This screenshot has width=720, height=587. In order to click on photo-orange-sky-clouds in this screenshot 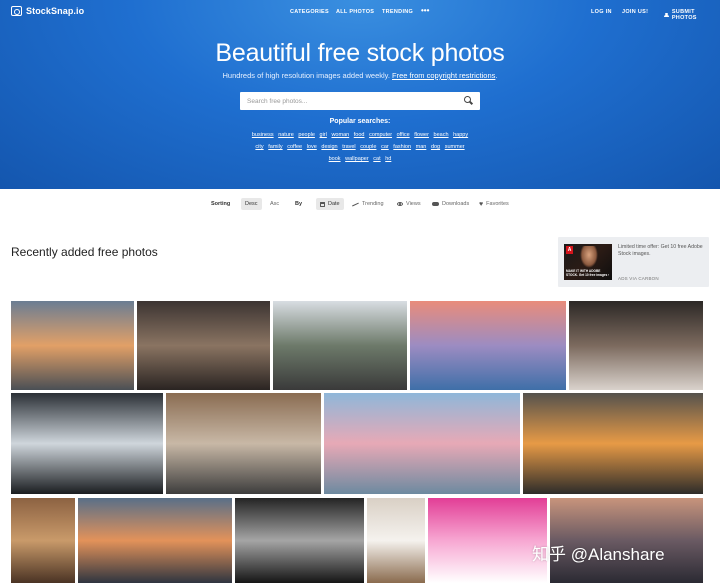, I will do `click(613, 443)`.